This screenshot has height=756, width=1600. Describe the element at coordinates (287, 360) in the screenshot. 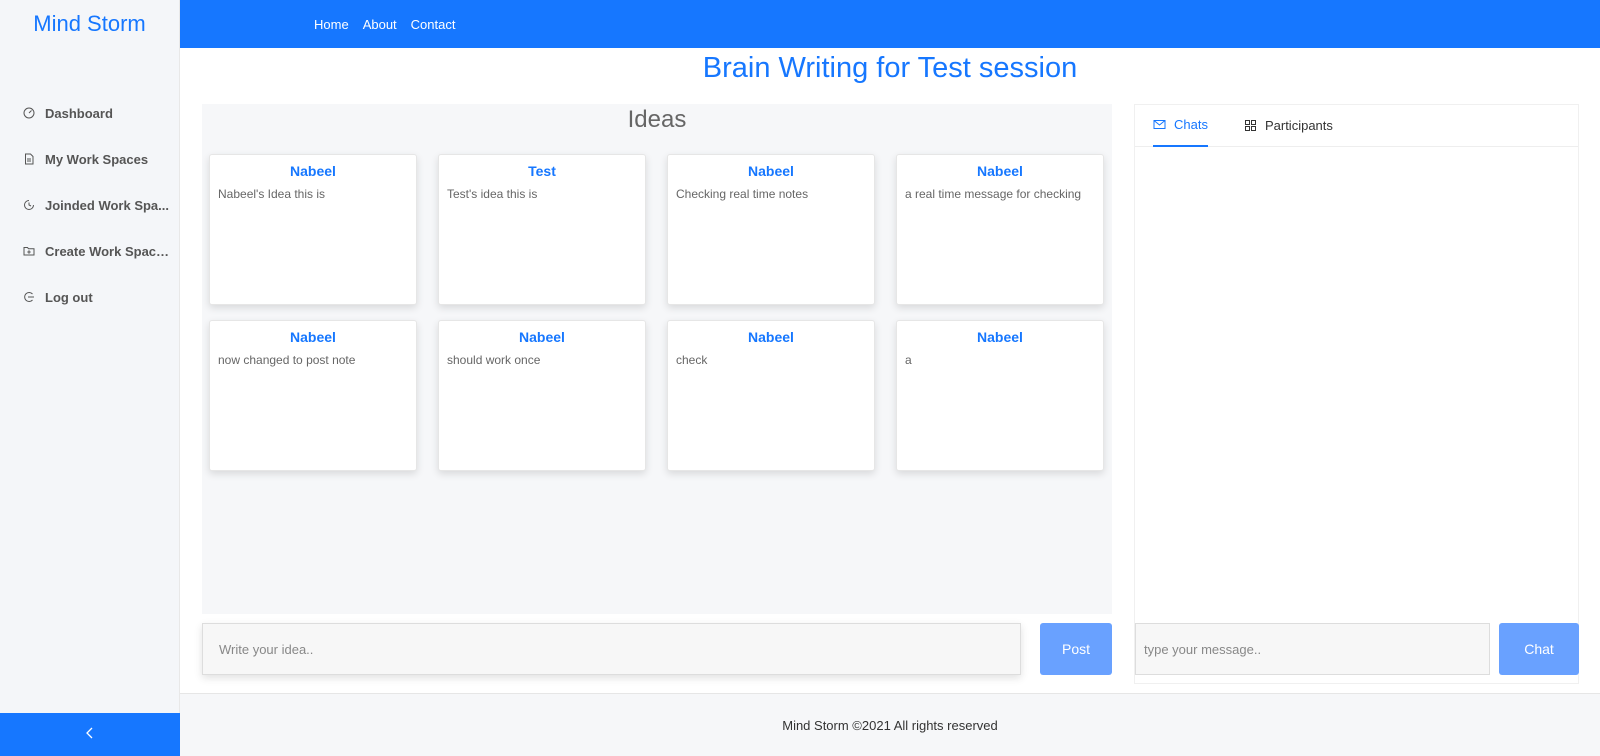

I see `note-text: now changed to post note` at that location.